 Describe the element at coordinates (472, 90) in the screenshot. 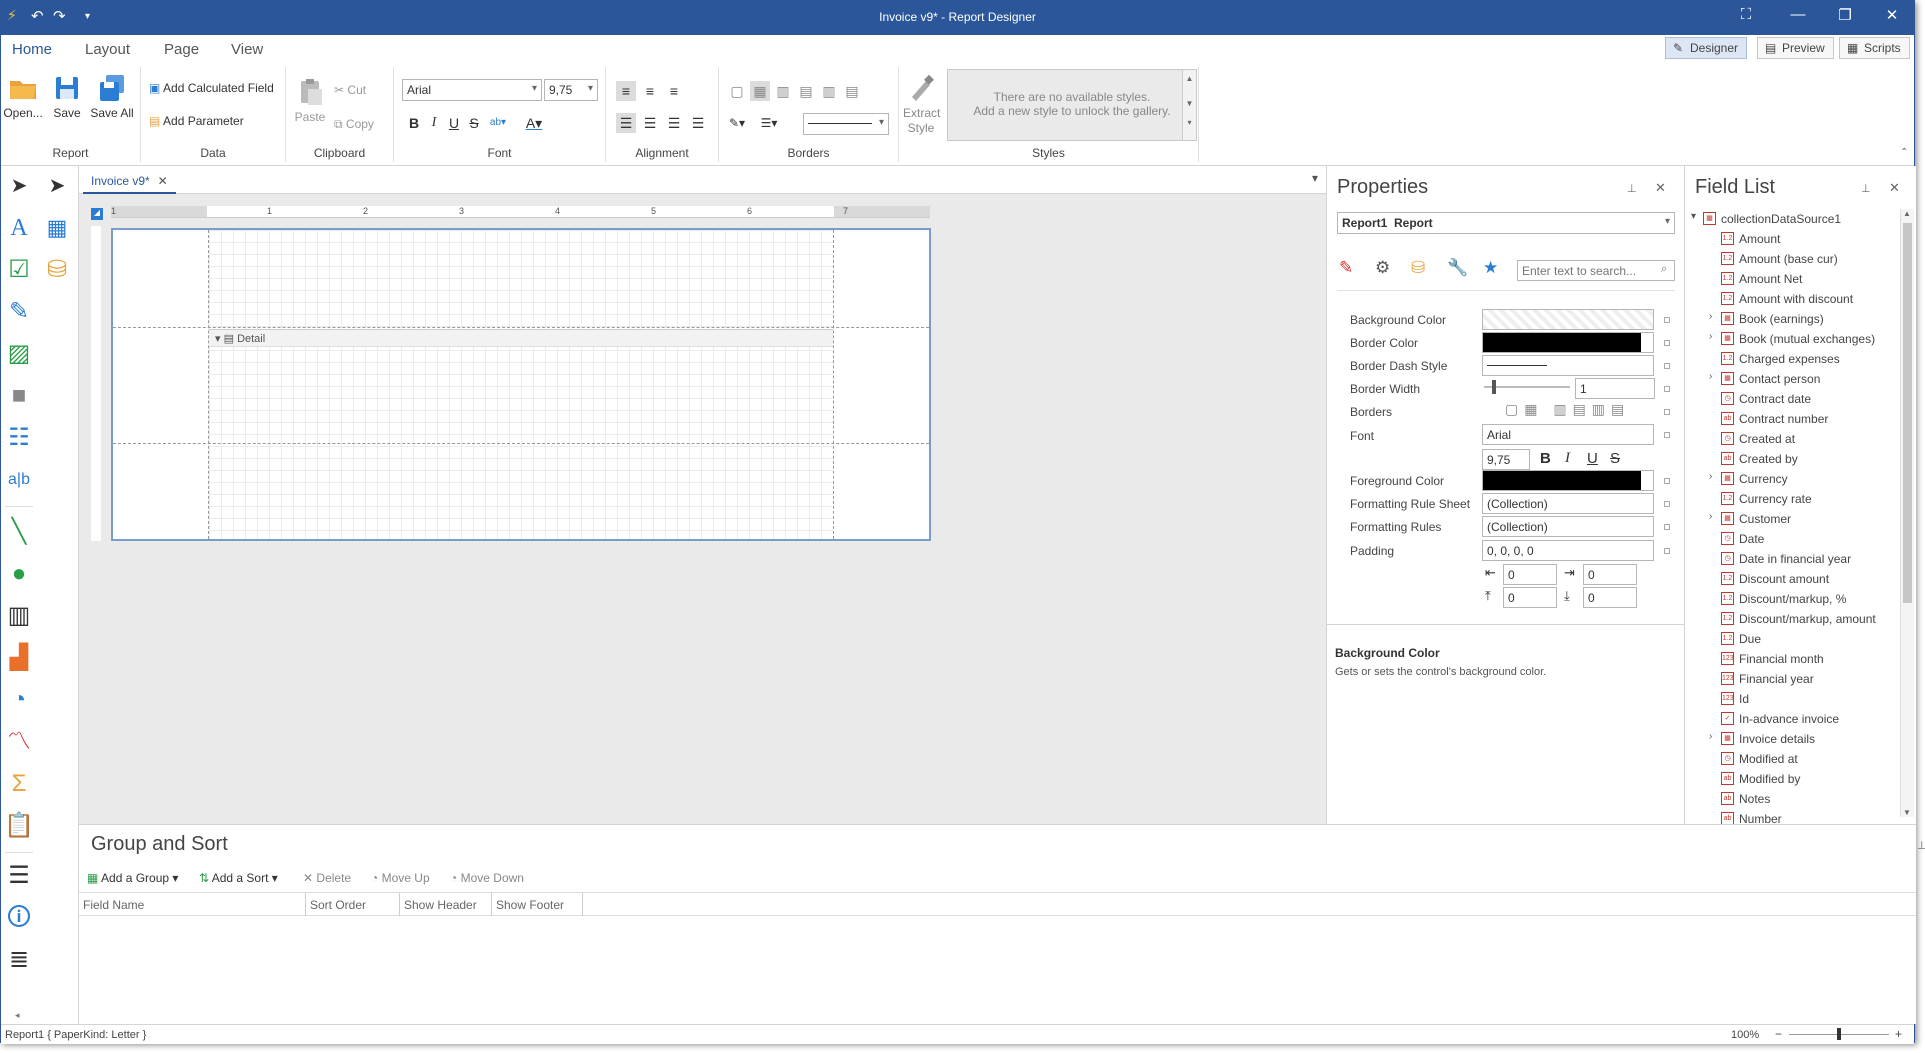

I see `font-family-combo: Arial` at that location.